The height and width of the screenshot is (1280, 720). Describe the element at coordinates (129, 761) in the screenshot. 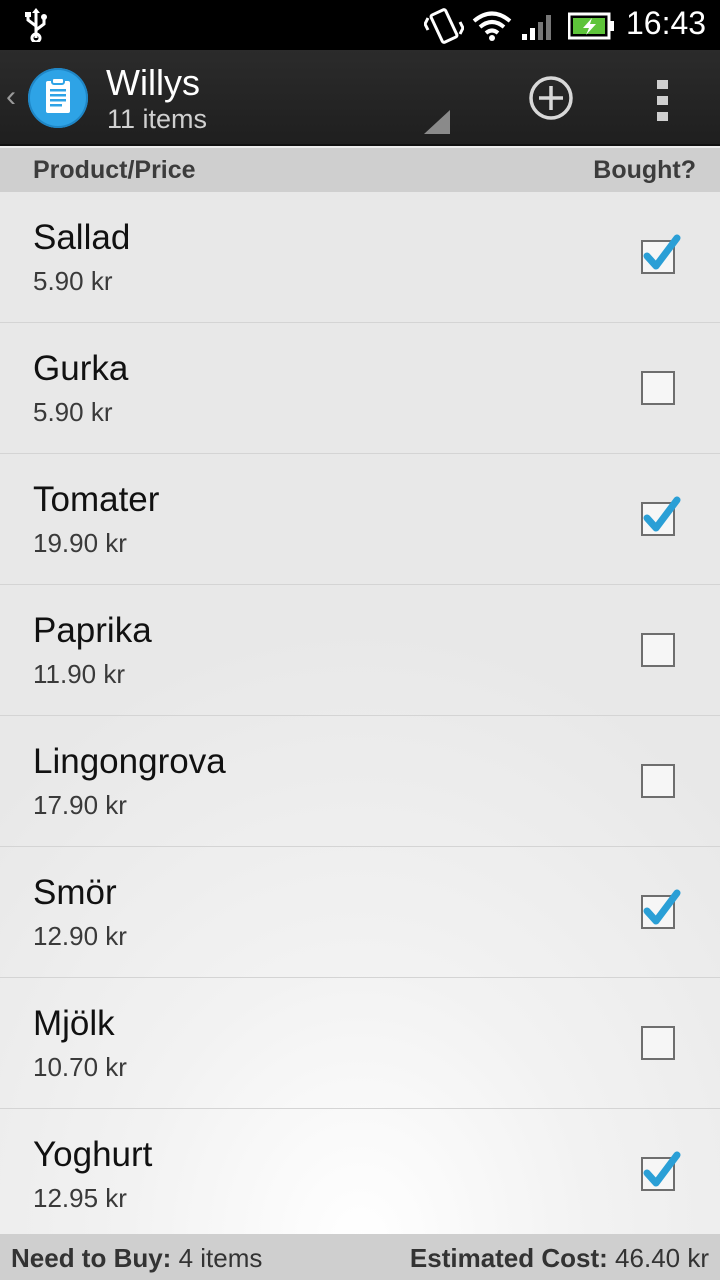

I see `product-name: Lingongrova` at that location.